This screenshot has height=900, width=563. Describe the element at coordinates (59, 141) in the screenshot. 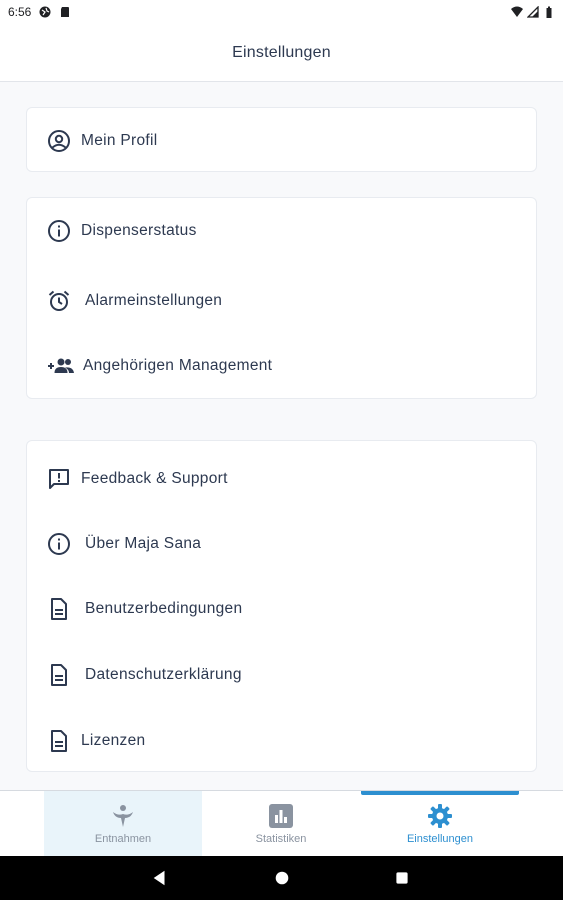

I see `account-circle-icon` at that location.